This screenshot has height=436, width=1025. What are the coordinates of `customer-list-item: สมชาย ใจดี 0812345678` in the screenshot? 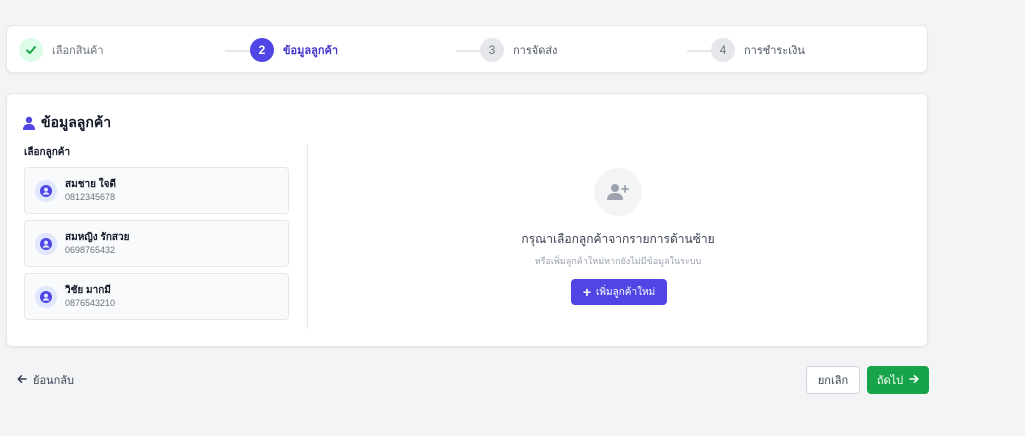 It's located at (156, 190).